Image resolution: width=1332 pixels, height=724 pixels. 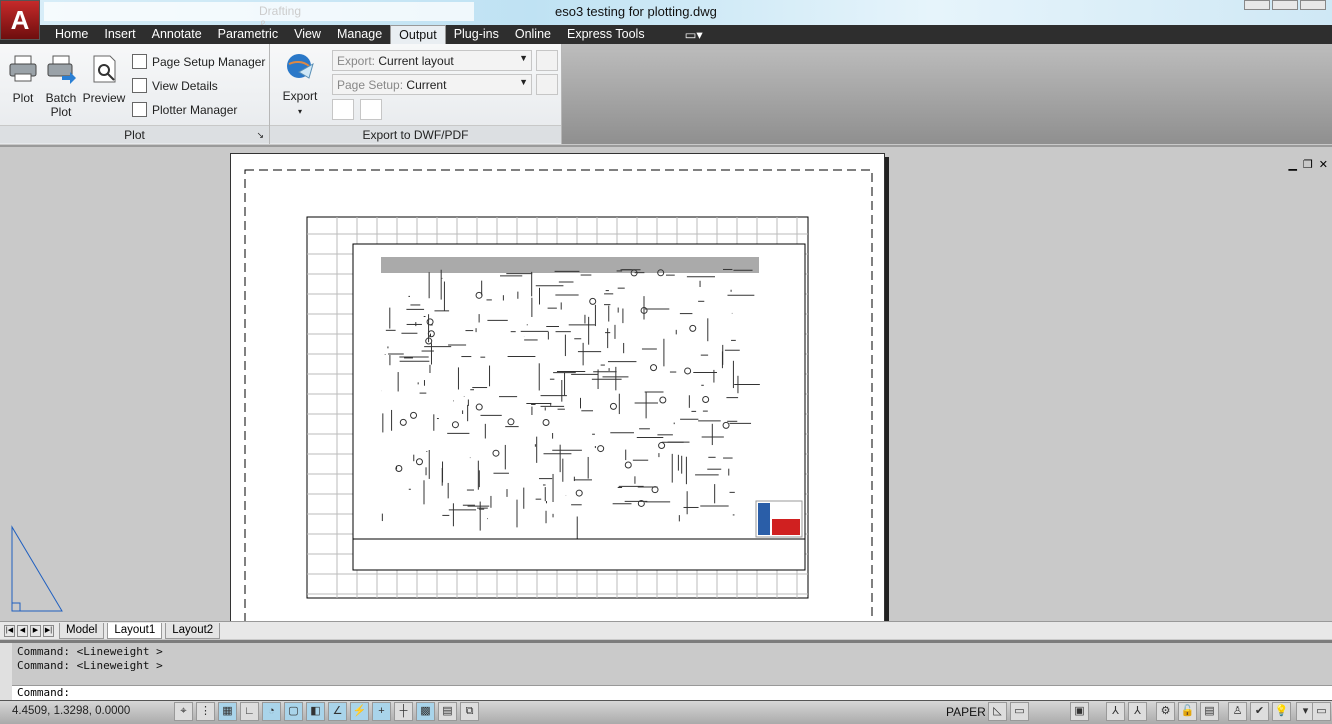 What do you see at coordinates (205, 711) in the screenshot?
I see `snap-icon: ⋮` at bounding box center [205, 711].